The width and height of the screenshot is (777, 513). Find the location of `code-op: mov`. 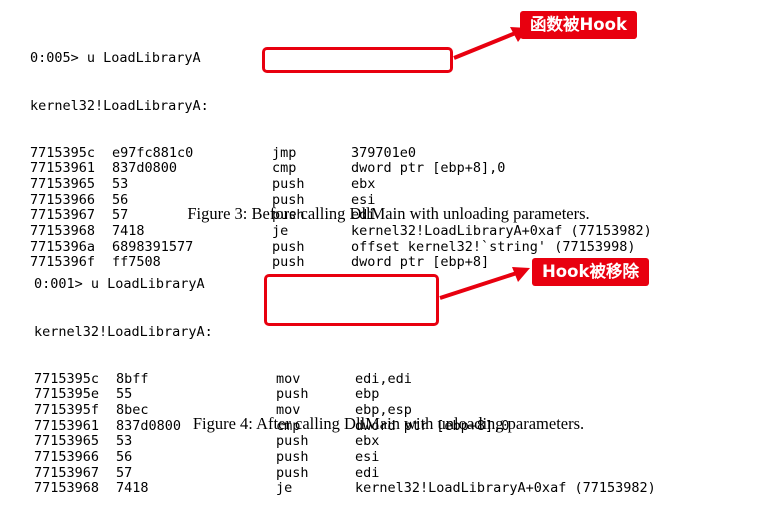

code-op: mov is located at coordinates (288, 378).